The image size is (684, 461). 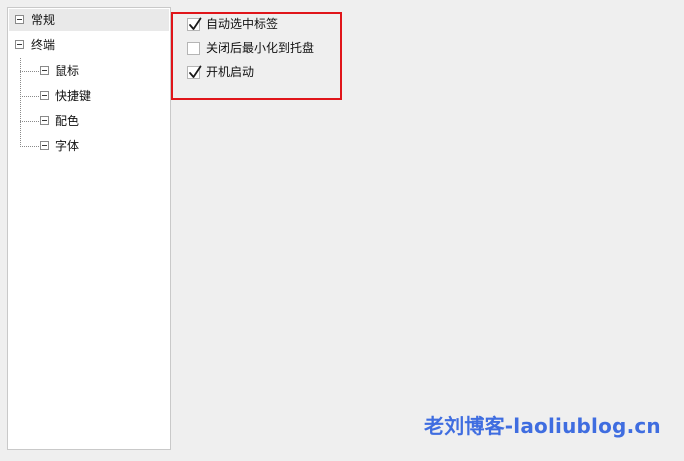 I want to click on tree-item-font: 字体, so click(x=89, y=146).